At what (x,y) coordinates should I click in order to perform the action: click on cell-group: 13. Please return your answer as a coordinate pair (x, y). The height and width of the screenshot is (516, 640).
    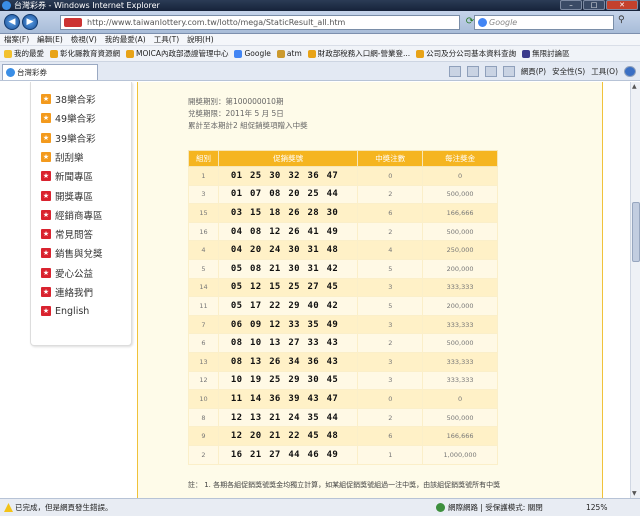
    Looking at the image, I should click on (203, 361).